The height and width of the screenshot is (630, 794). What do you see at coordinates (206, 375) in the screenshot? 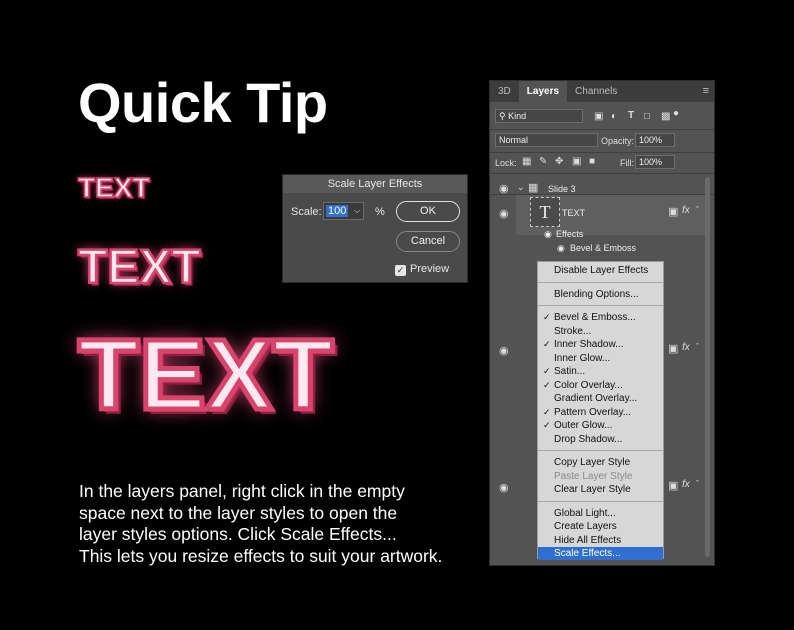
I see `styled-text-large: TEXT` at bounding box center [206, 375].